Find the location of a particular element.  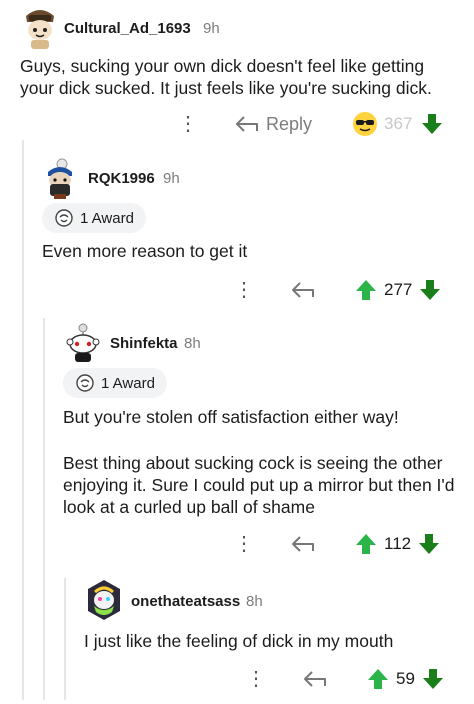

username: RQK1996 is located at coordinates (121, 178).